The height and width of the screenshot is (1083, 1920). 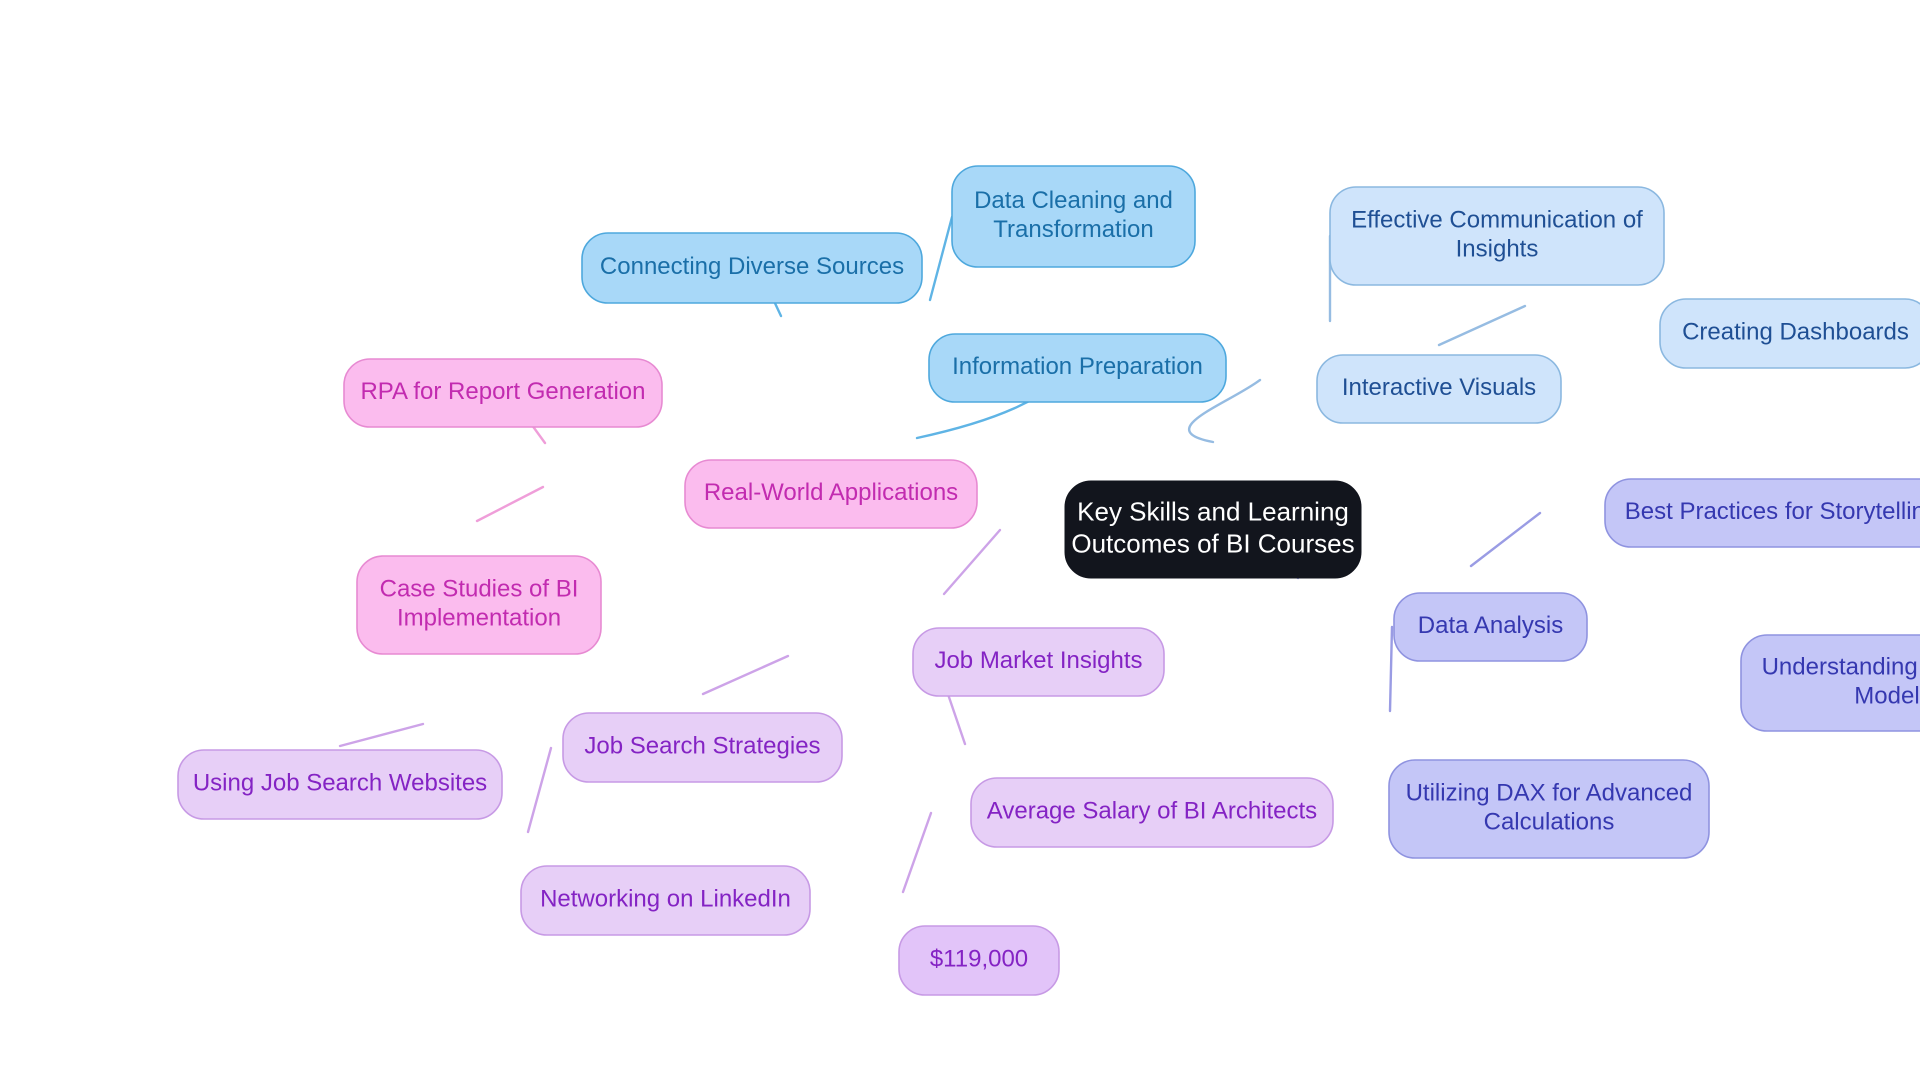 I want to click on mindmap-node-networking-on-linkedin: Networking on LinkedIn, so click(x=665, y=900).